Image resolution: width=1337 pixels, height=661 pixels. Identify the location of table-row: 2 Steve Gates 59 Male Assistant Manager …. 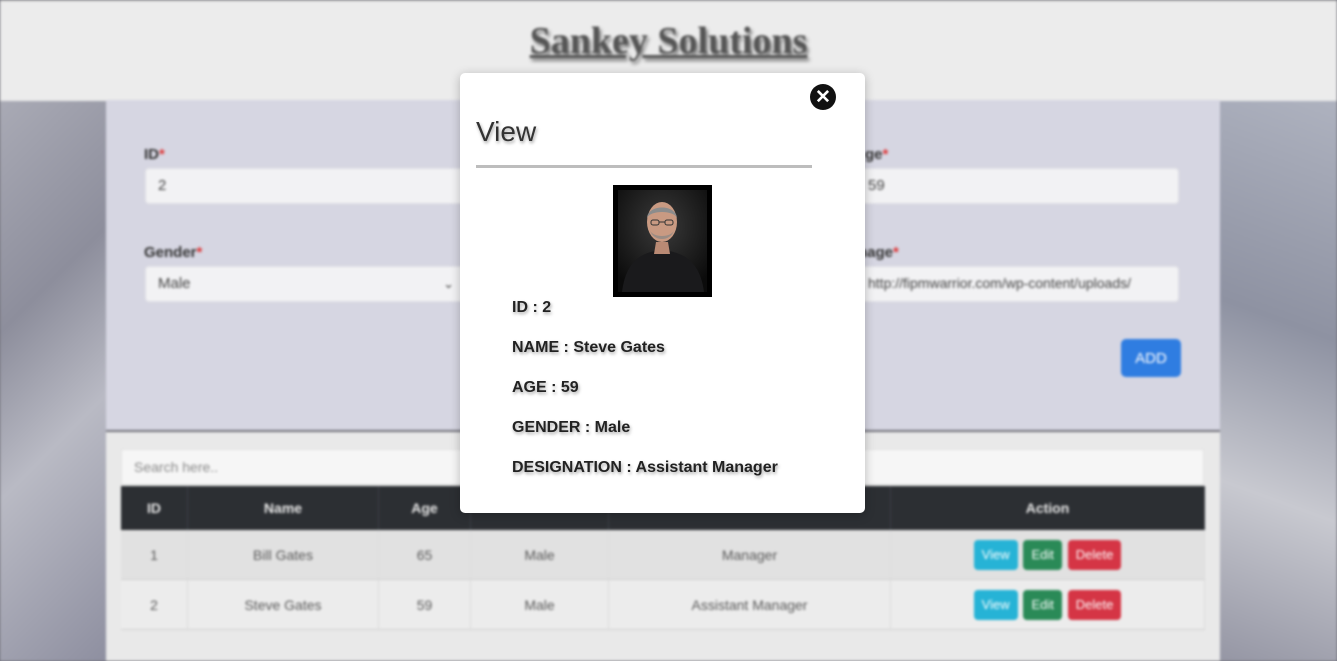
(663, 604).